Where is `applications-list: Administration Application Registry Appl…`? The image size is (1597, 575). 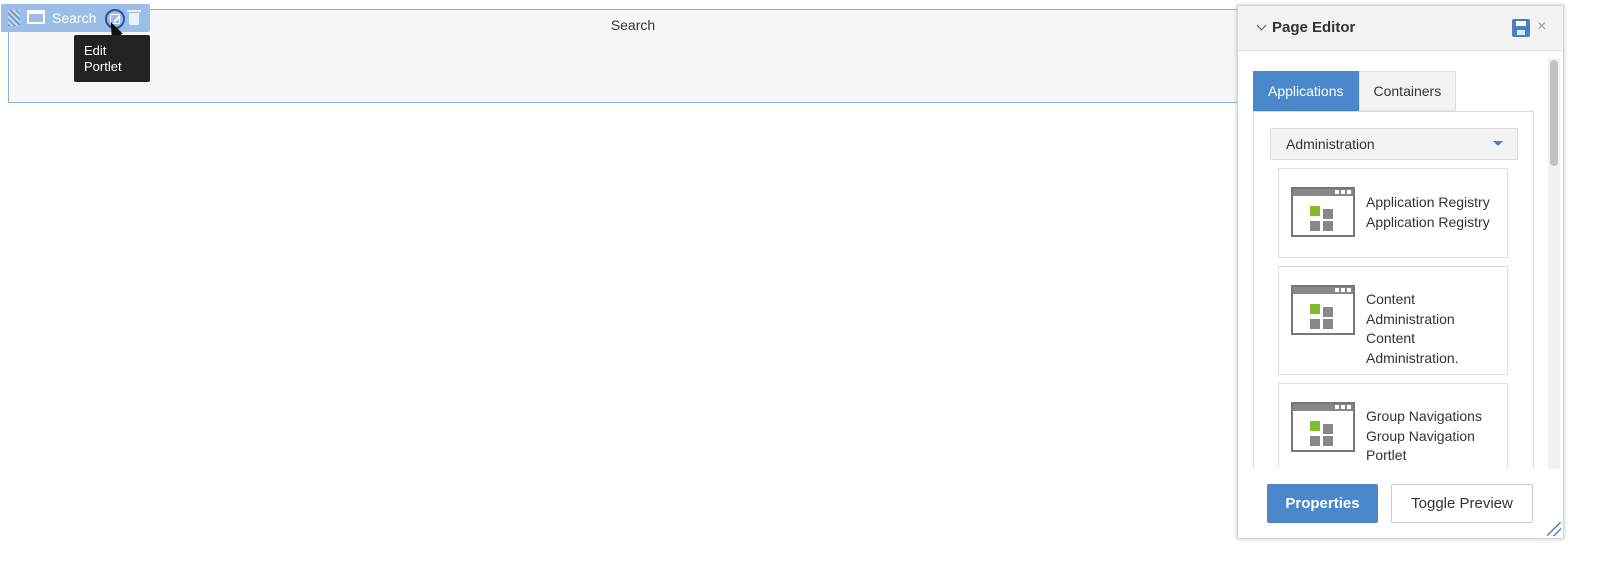 applications-list: Administration Application Registry Appl… is located at coordinates (1393, 289).